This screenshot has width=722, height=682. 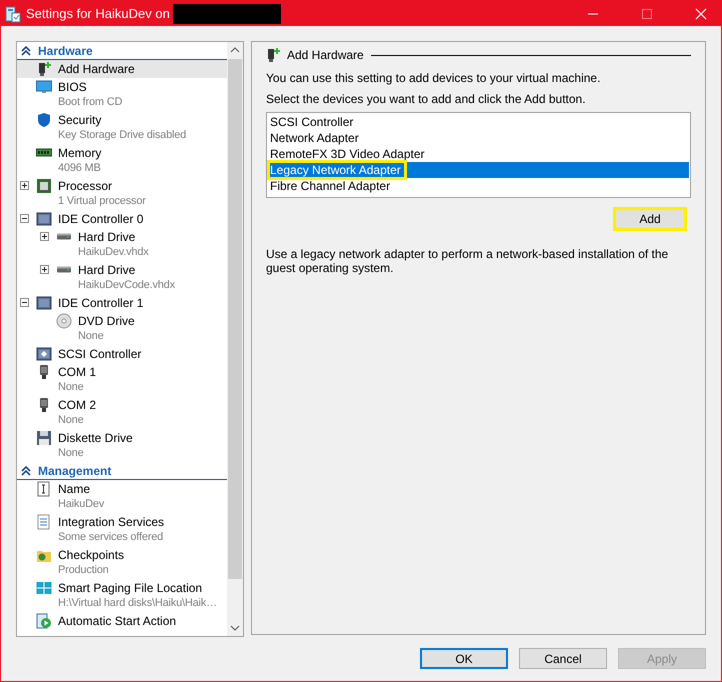 I want to click on tree-item-label: Checkpoints, so click(x=91, y=555).